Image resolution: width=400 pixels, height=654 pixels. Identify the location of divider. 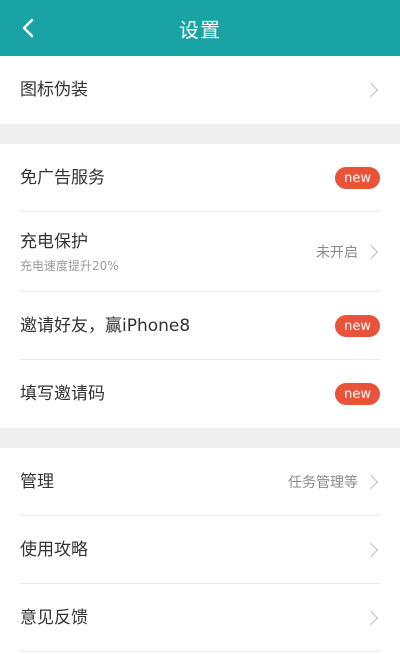
(200, 651).